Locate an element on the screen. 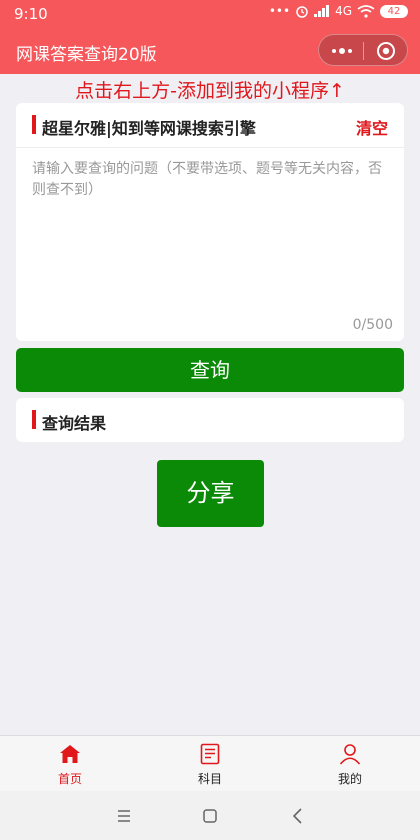  search-card-title: 超星尔雅|知到等网课搜索引擎 is located at coordinates (149, 128).